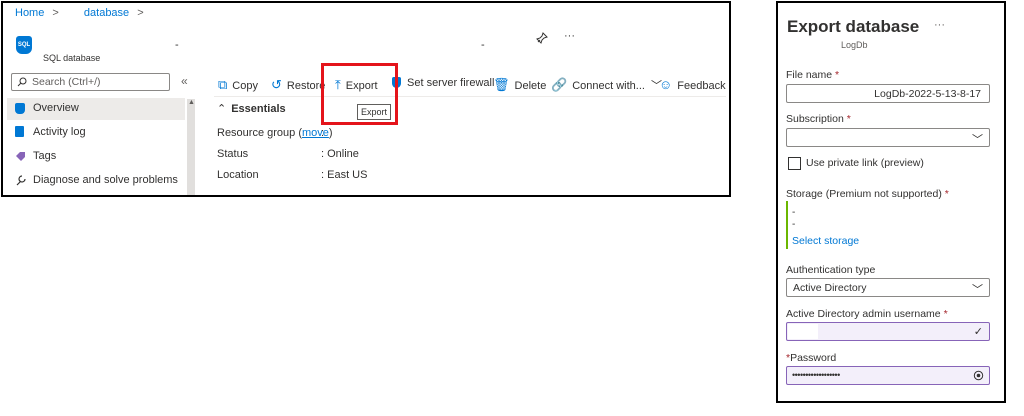 This screenshot has width=1024, height=416. Describe the element at coordinates (692, 84) in the screenshot. I see `feedback-button: ☺ Feedback` at that location.